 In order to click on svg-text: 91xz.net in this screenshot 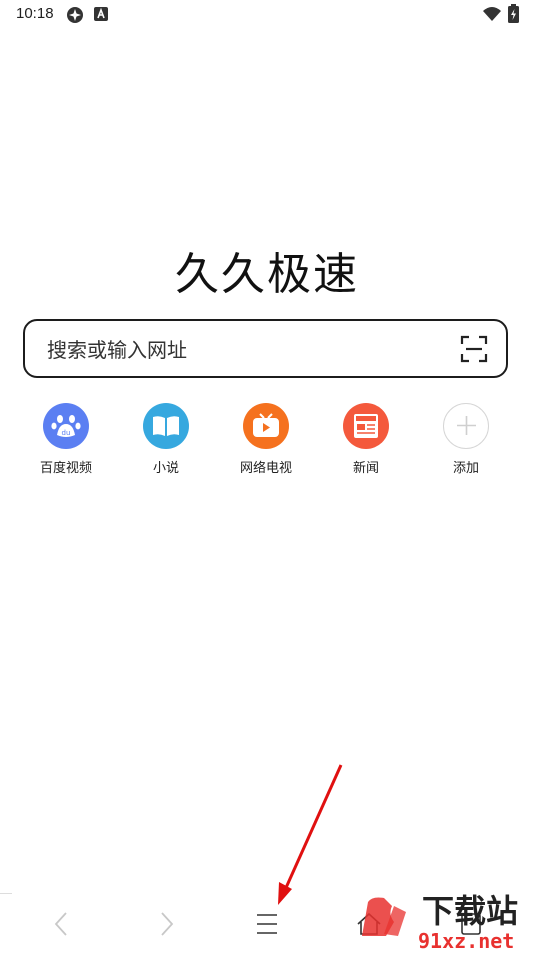, I will do `click(466, 939)`.